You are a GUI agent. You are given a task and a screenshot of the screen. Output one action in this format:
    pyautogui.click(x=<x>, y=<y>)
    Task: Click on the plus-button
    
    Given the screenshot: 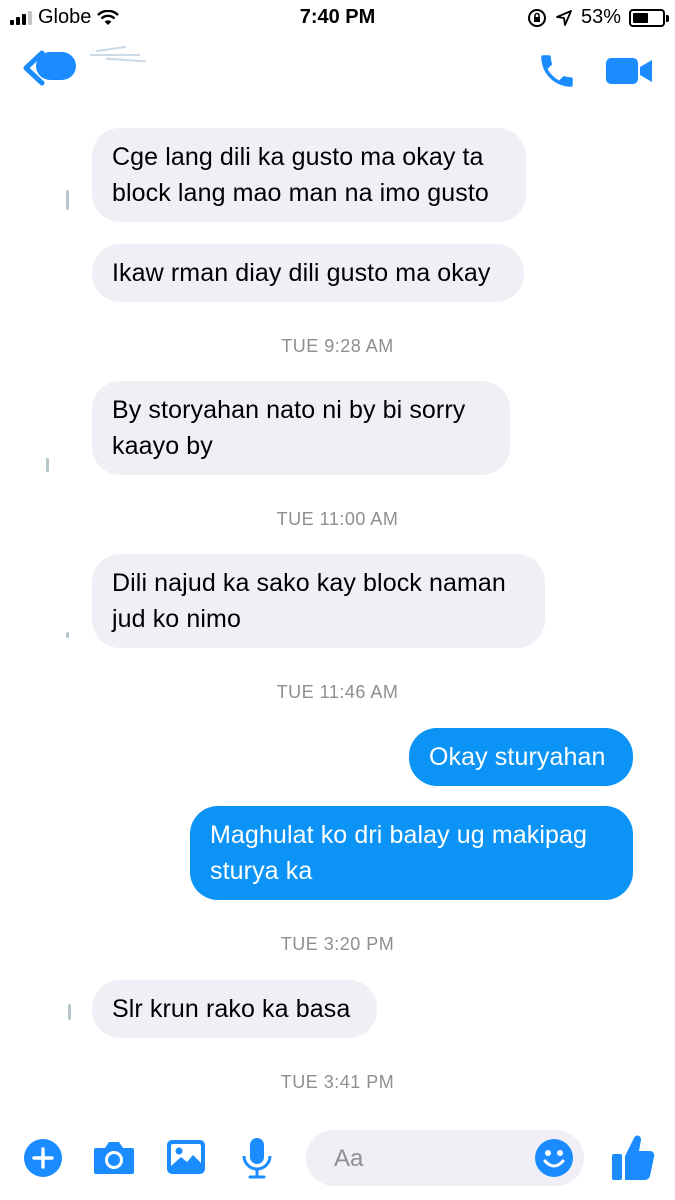 What is the action you would take?
    pyautogui.click(x=43, y=1158)
    